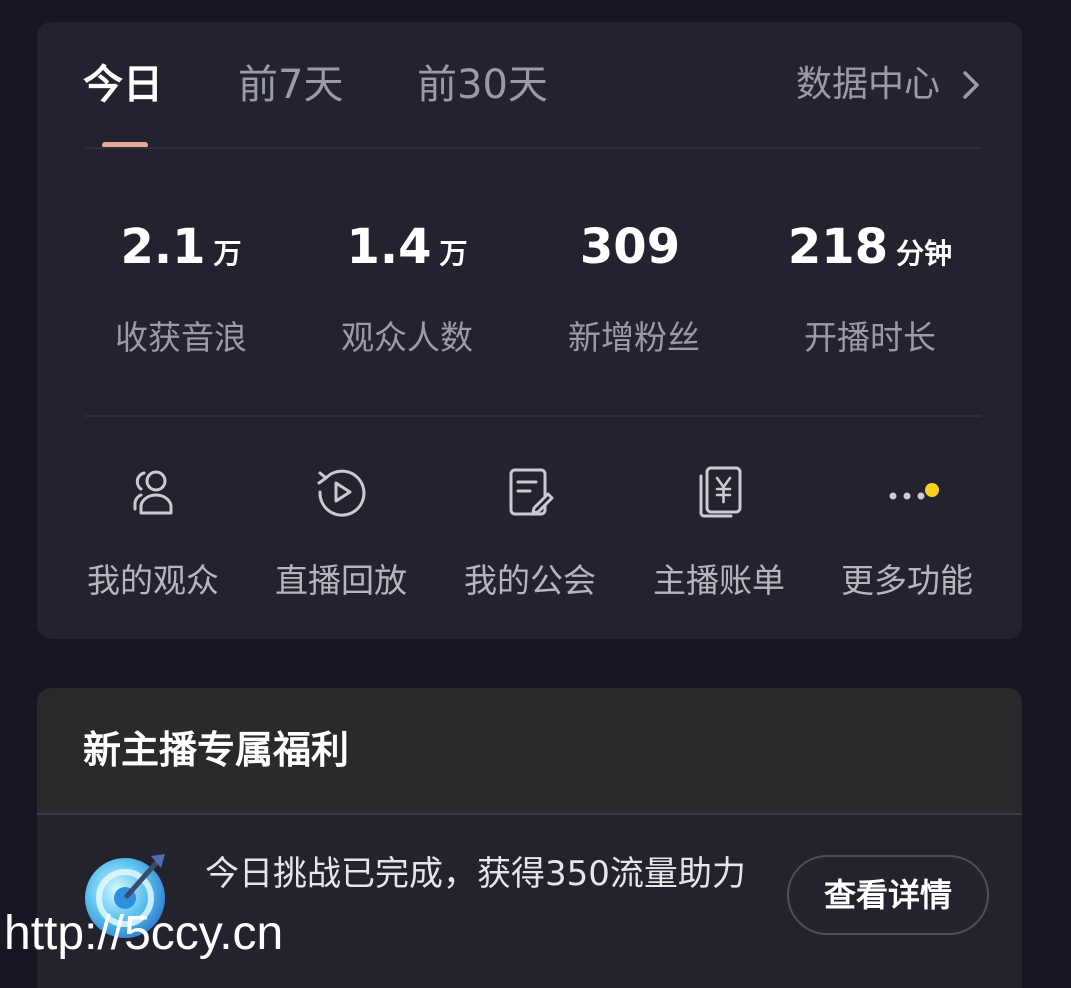  Describe the element at coordinates (870, 288) in the screenshot. I see `stat-live-duration: 218 分钟 开播时长` at that location.